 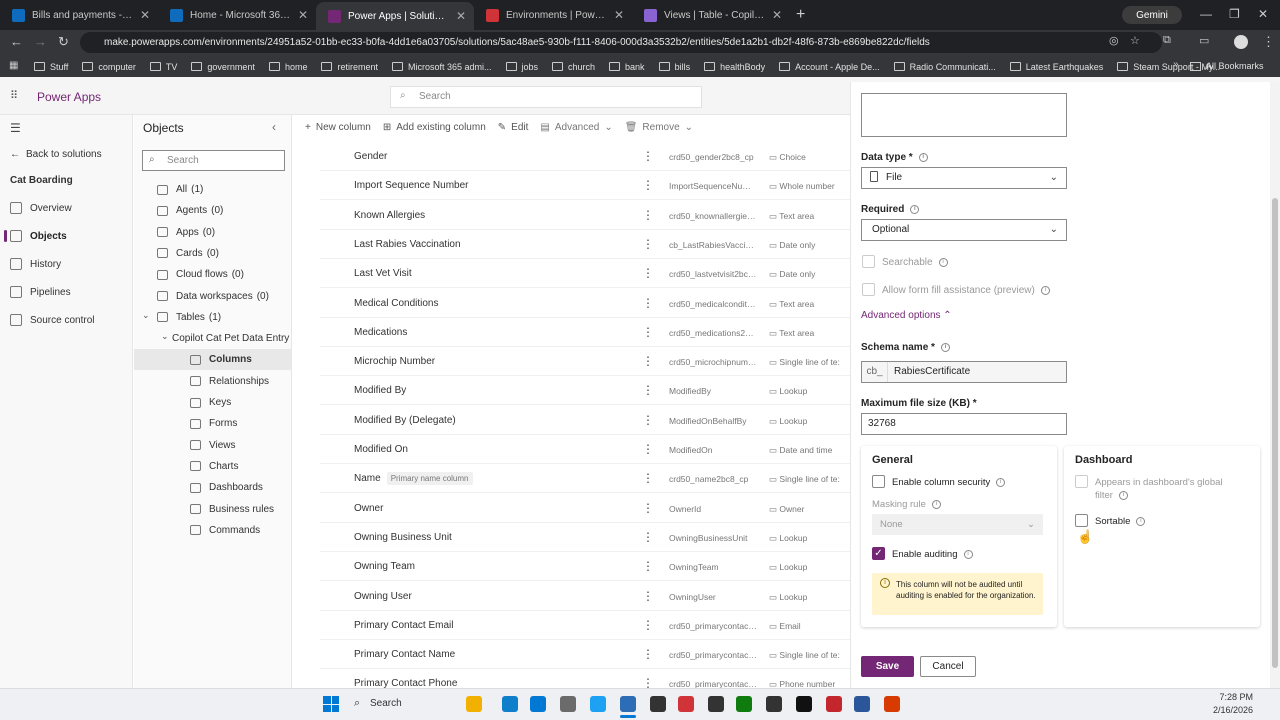 What do you see at coordinates (538, 704) in the screenshot?
I see `edge-icon` at bounding box center [538, 704].